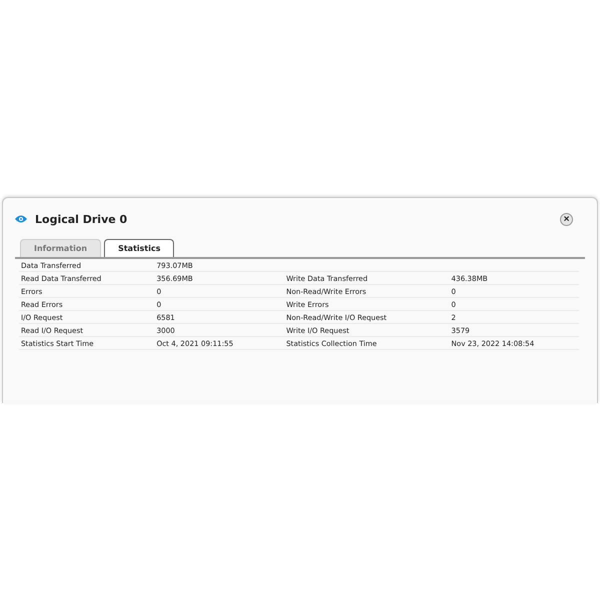  I want to click on eye-icon, so click(21, 219).